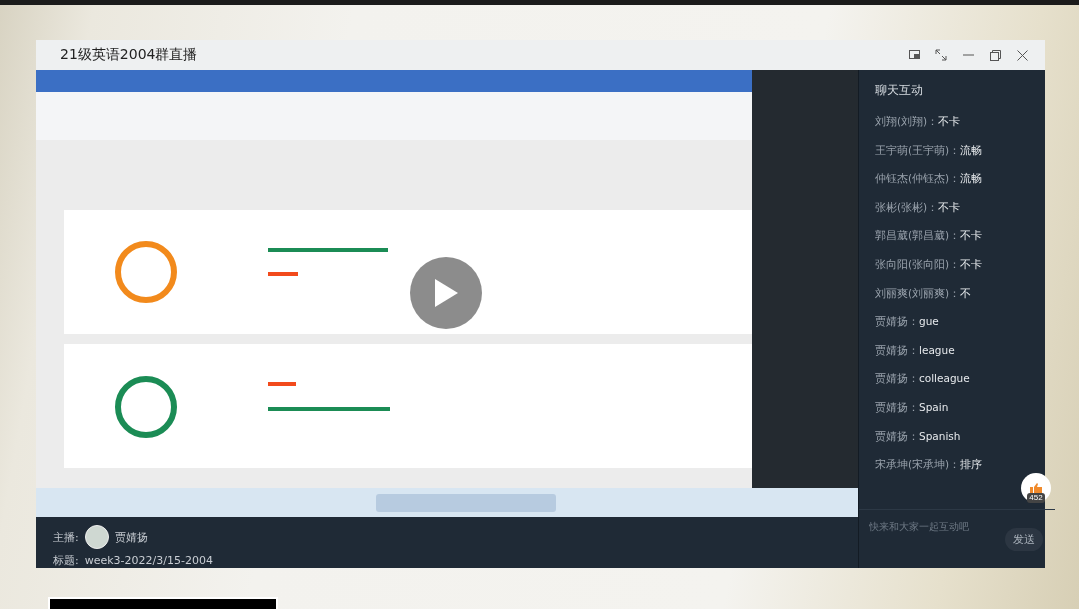  I want to click on chat-message: 张彬(张彬)：不卡, so click(918, 207).